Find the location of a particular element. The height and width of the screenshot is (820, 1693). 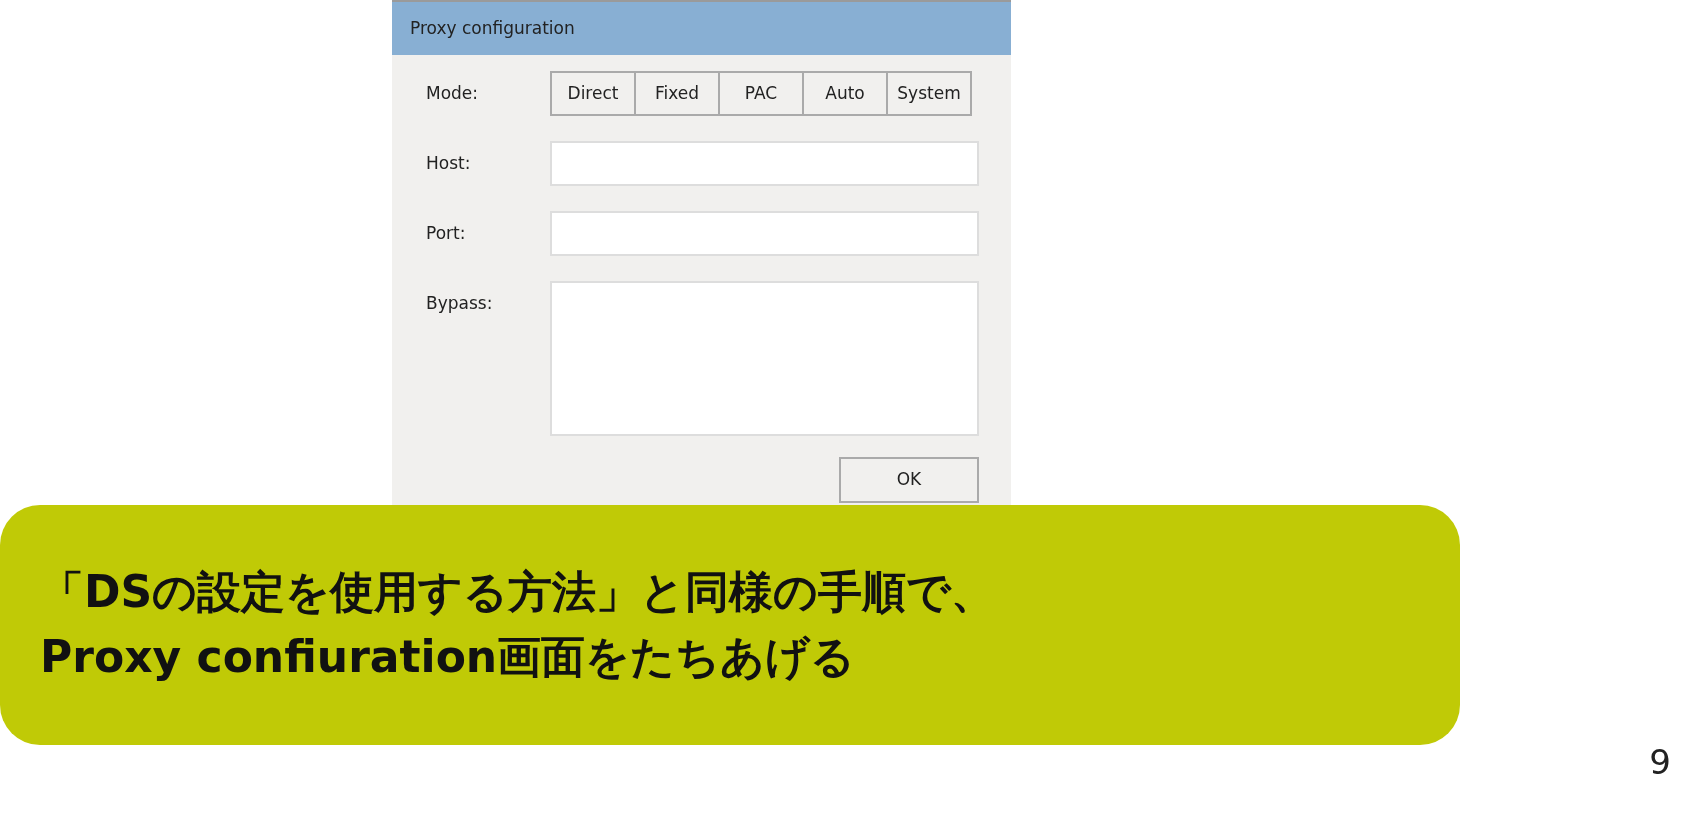

text-area is located at coordinates (764, 358).